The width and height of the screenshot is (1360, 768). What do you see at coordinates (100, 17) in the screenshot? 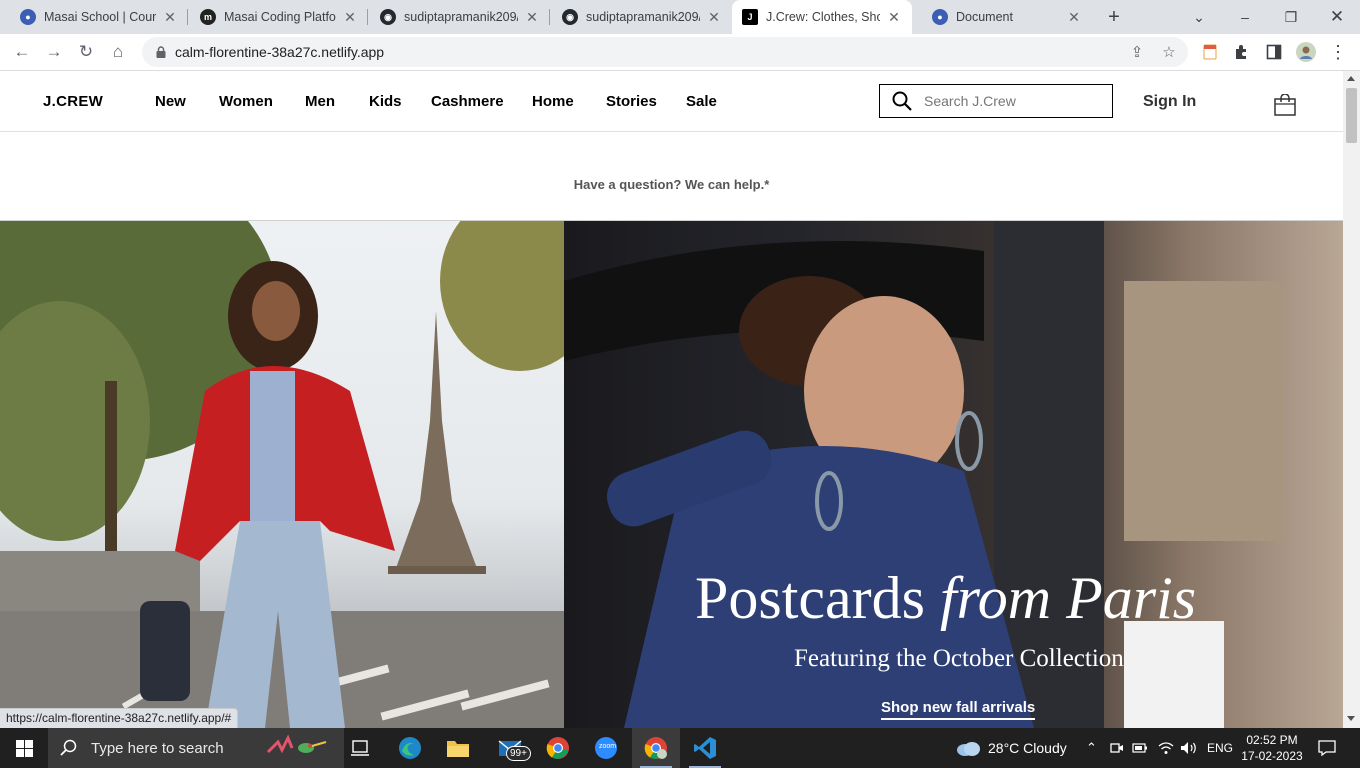
I see `tab-title: Masai School | Course` at bounding box center [100, 17].